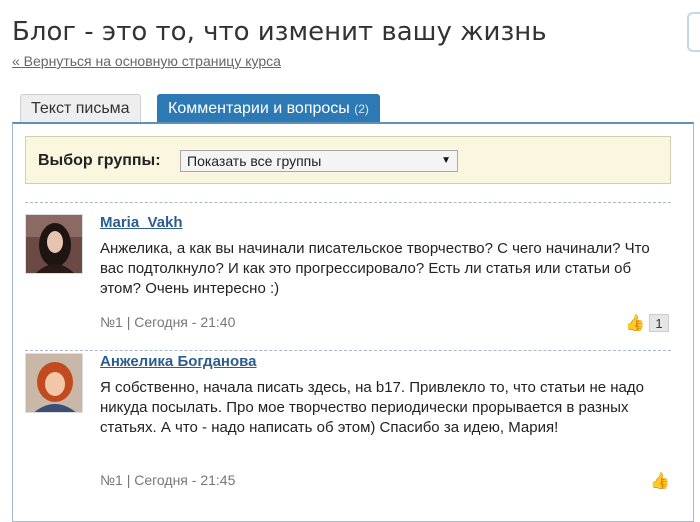 This screenshot has height=522, width=700. What do you see at coordinates (168, 480) in the screenshot?
I see `comment-meta: №1 | Сегодня - 21:45` at bounding box center [168, 480].